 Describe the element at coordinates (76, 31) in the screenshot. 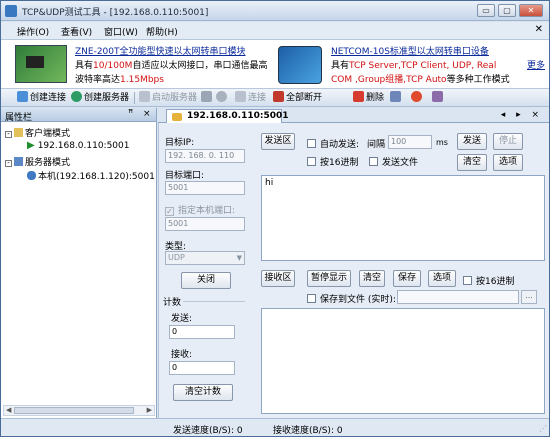

I see `menu-view: 查看(V)` at that location.